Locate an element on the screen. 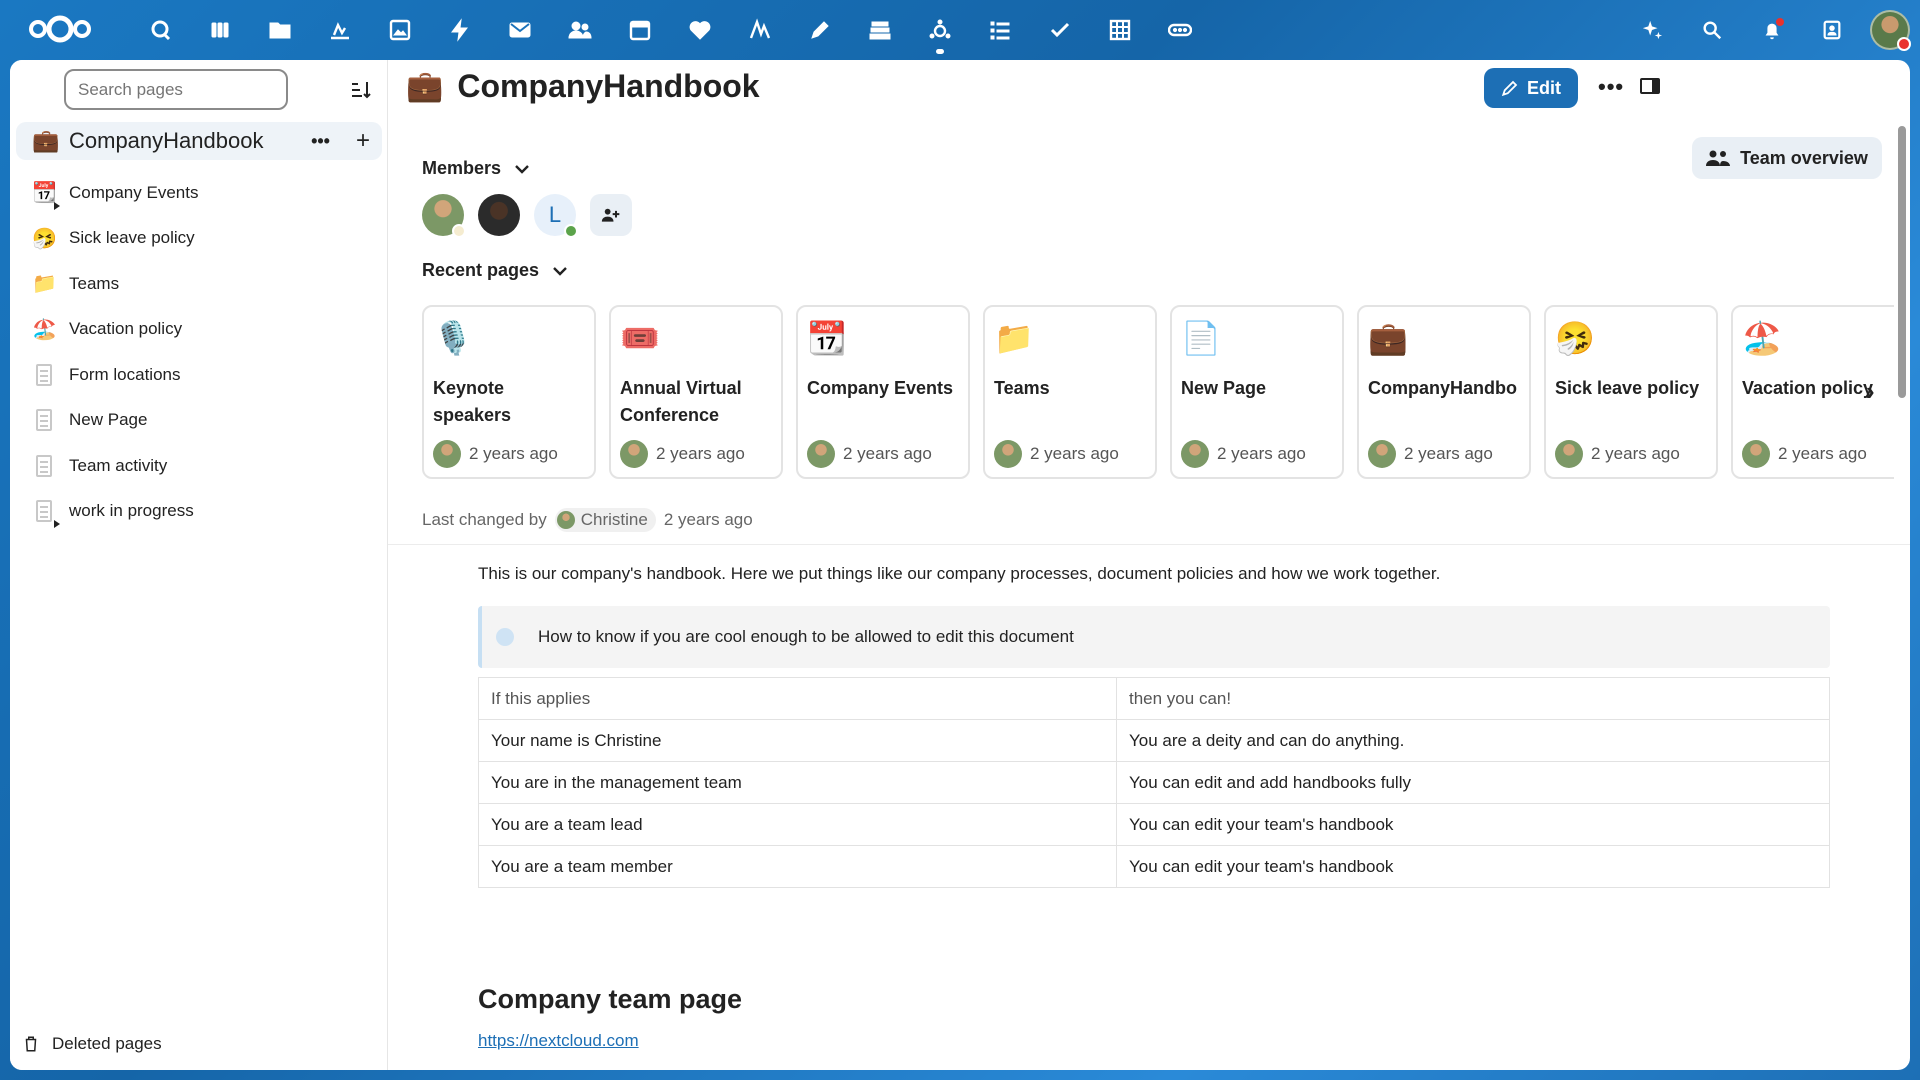 This screenshot has height=1080, width=1920. search-pages-input is located at coordinates (176, 89).